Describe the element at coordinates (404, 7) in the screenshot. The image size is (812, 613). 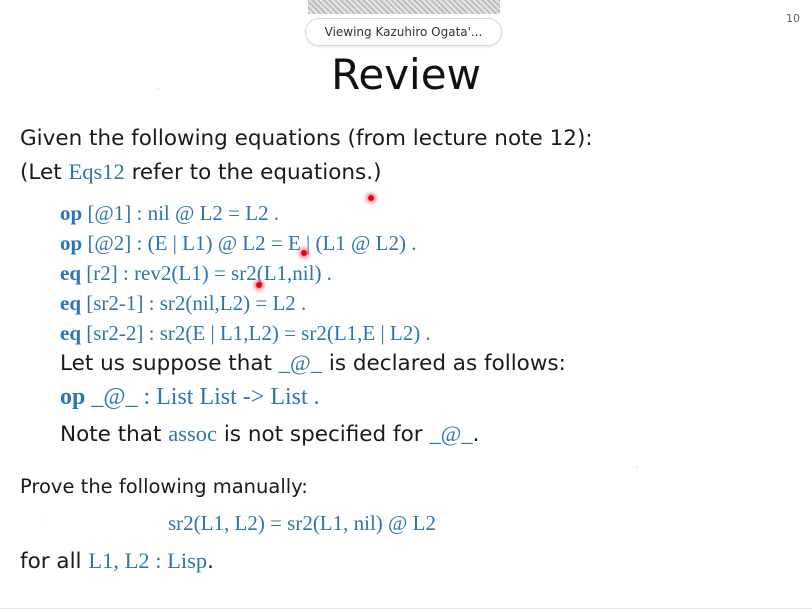
I see `screen-share-indicator` at that location.